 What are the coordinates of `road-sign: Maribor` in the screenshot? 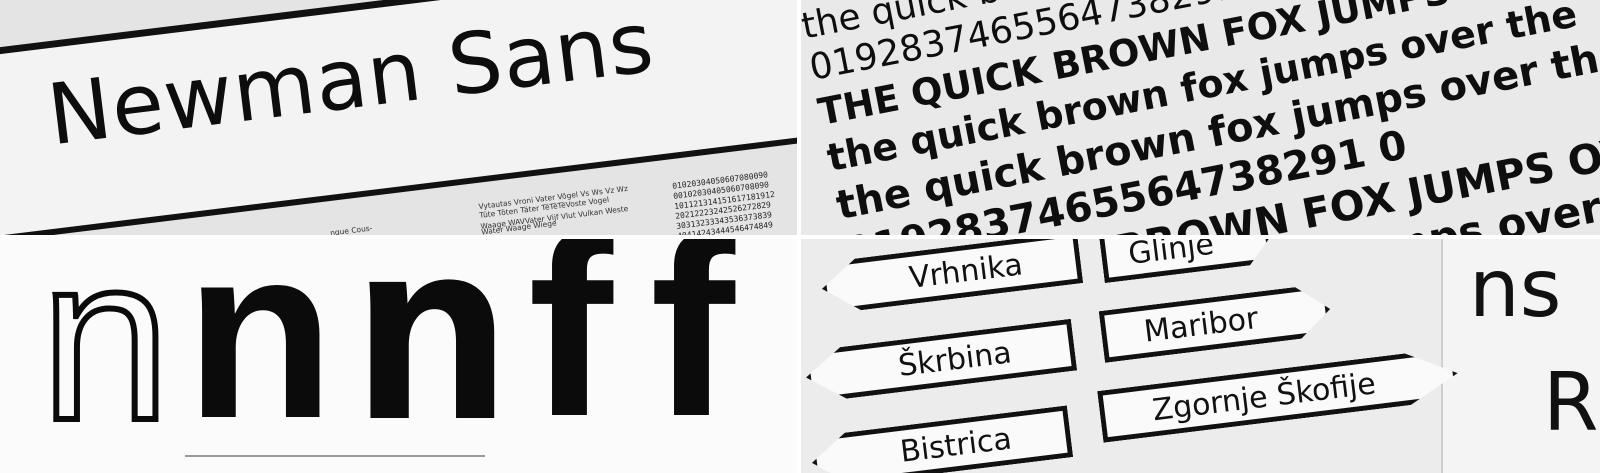 It's located at (1216, 323).